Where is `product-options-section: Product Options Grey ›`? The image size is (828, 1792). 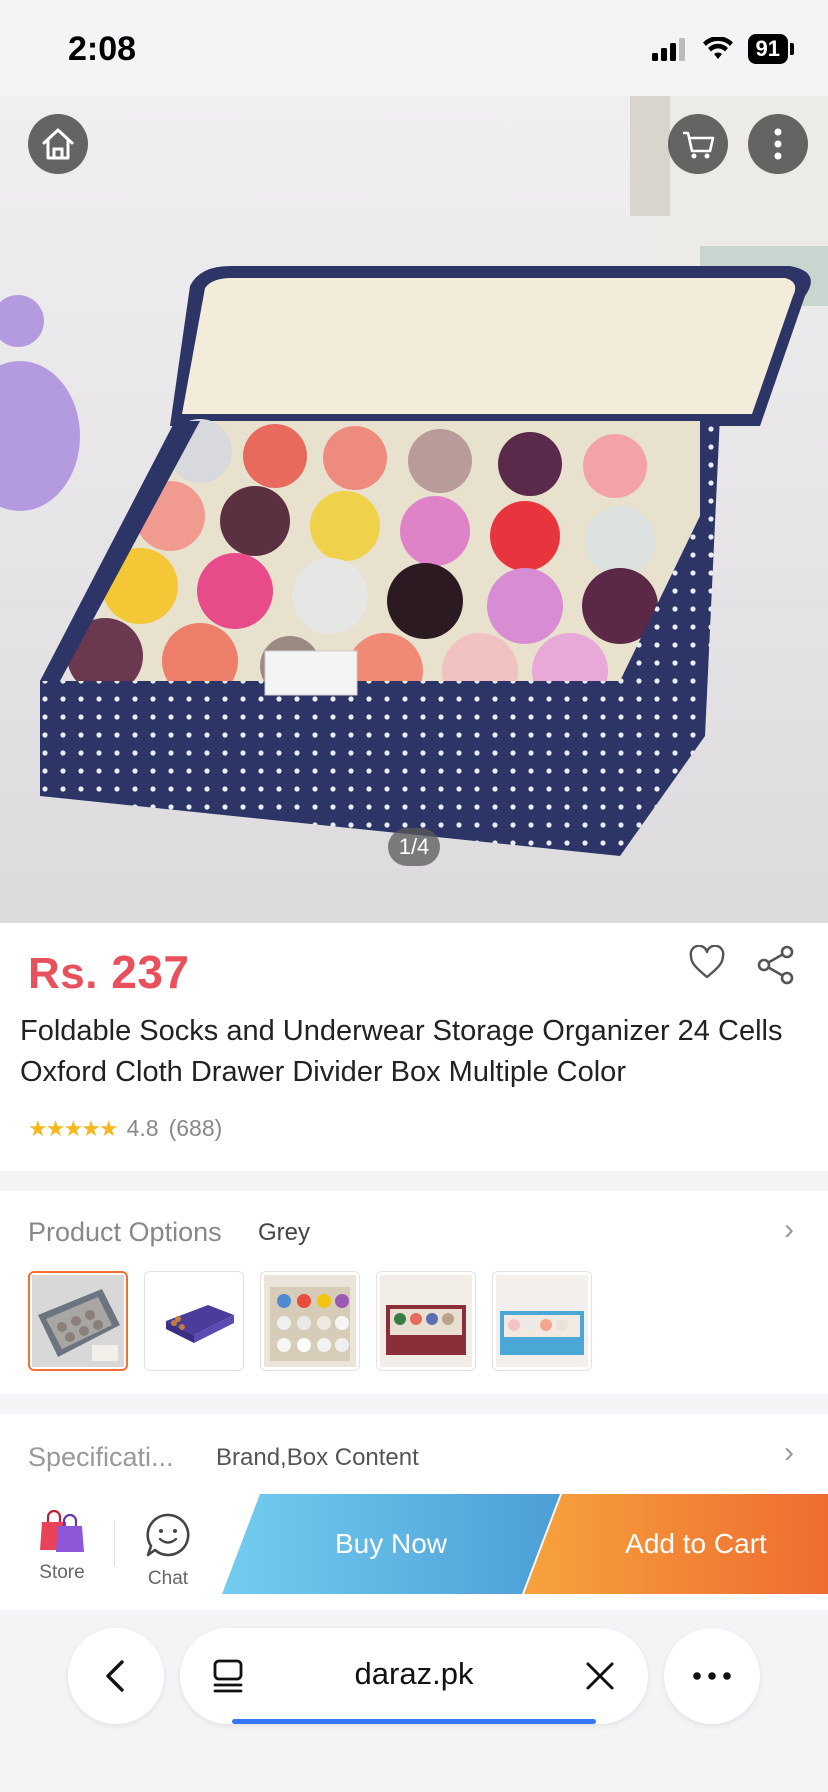 product-options-section: Product Options Grey › is located at coordinates (414, 1292).